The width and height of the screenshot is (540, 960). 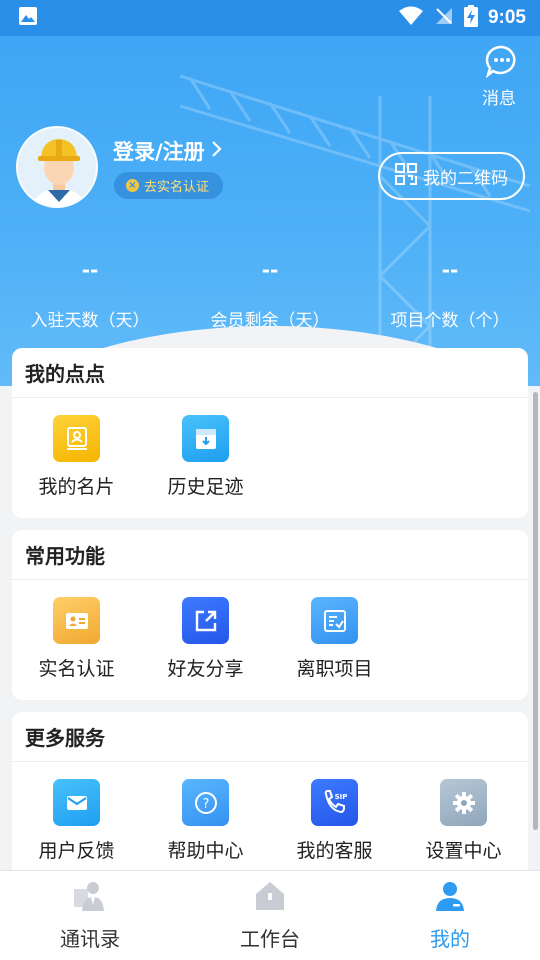 I want to click on messages-label: 消息, so click(x=499, y=99).